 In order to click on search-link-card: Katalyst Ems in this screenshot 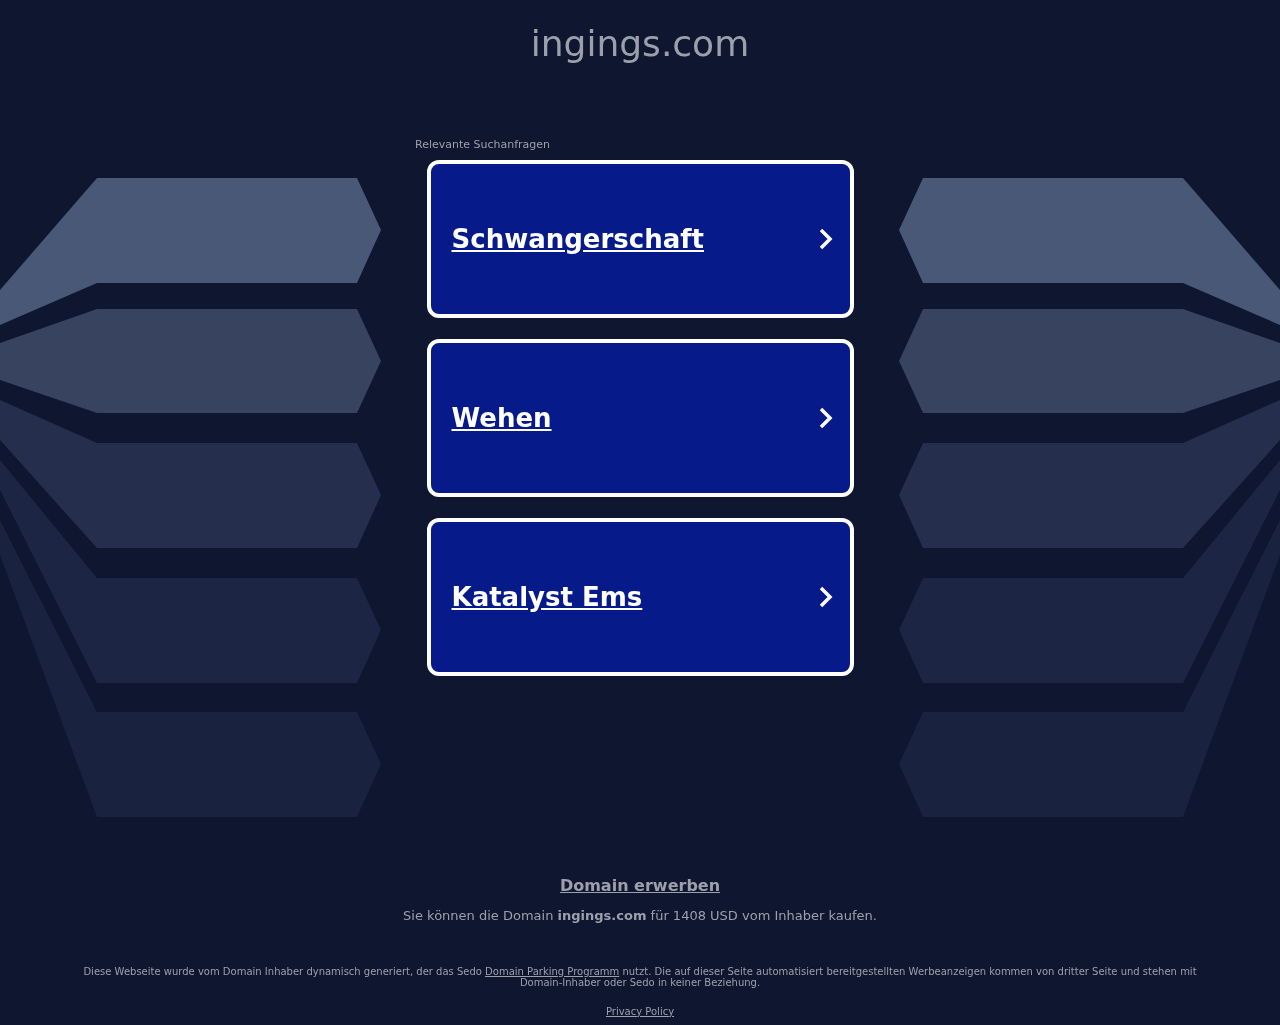, I will do `click(640, 597)`.